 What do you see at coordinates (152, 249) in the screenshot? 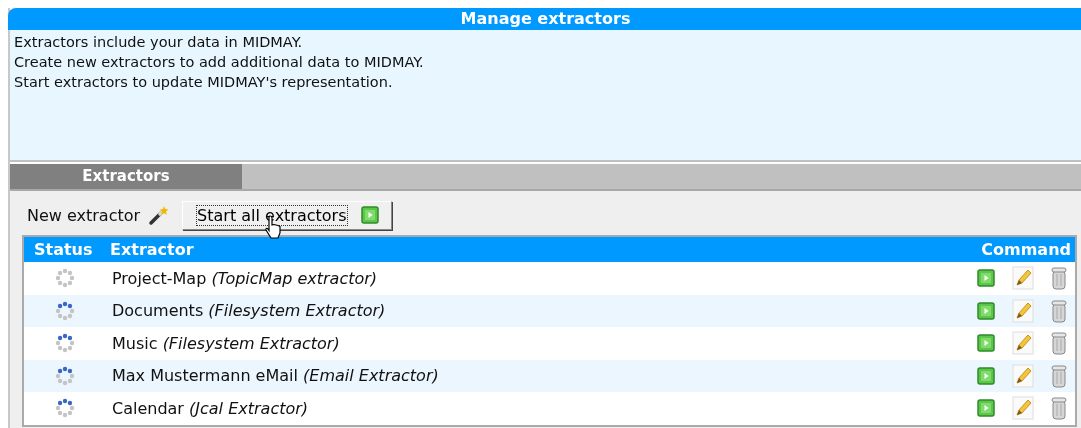
I see `column-header: Extractor` at bounding box center [152, 249].